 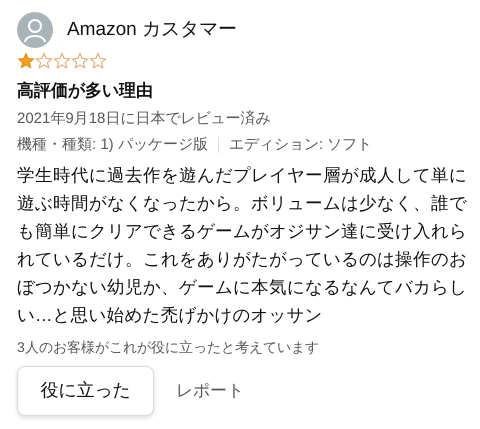 I want to click on author-name: Amazon カスタマー, so click(x=152, y=30).